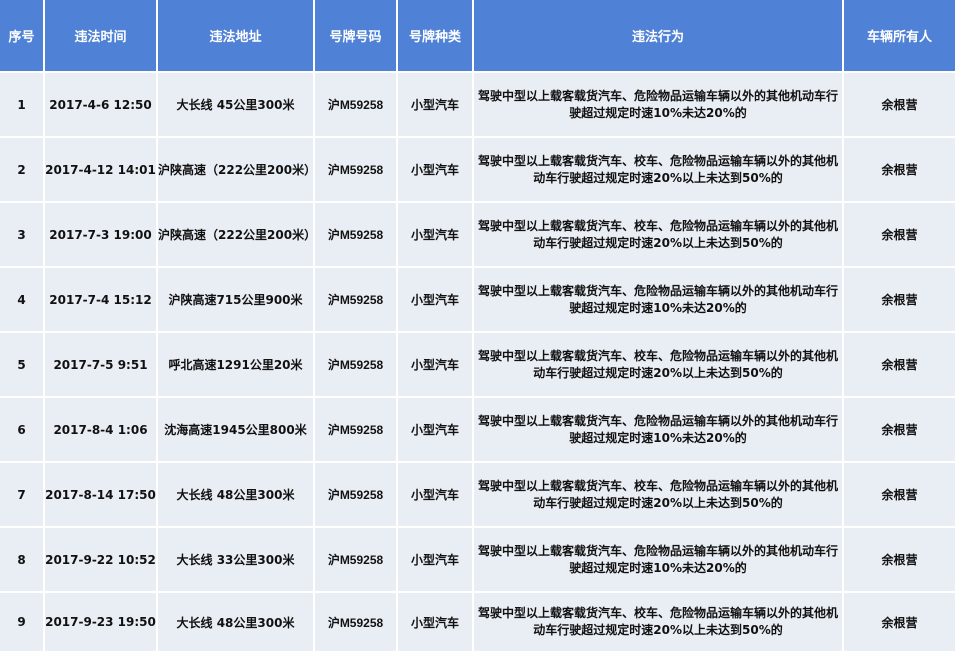  Describe the element at coordinates (236, 560) in the screenshot. I see `cell-address: 大长线 33公里300米` at that location.